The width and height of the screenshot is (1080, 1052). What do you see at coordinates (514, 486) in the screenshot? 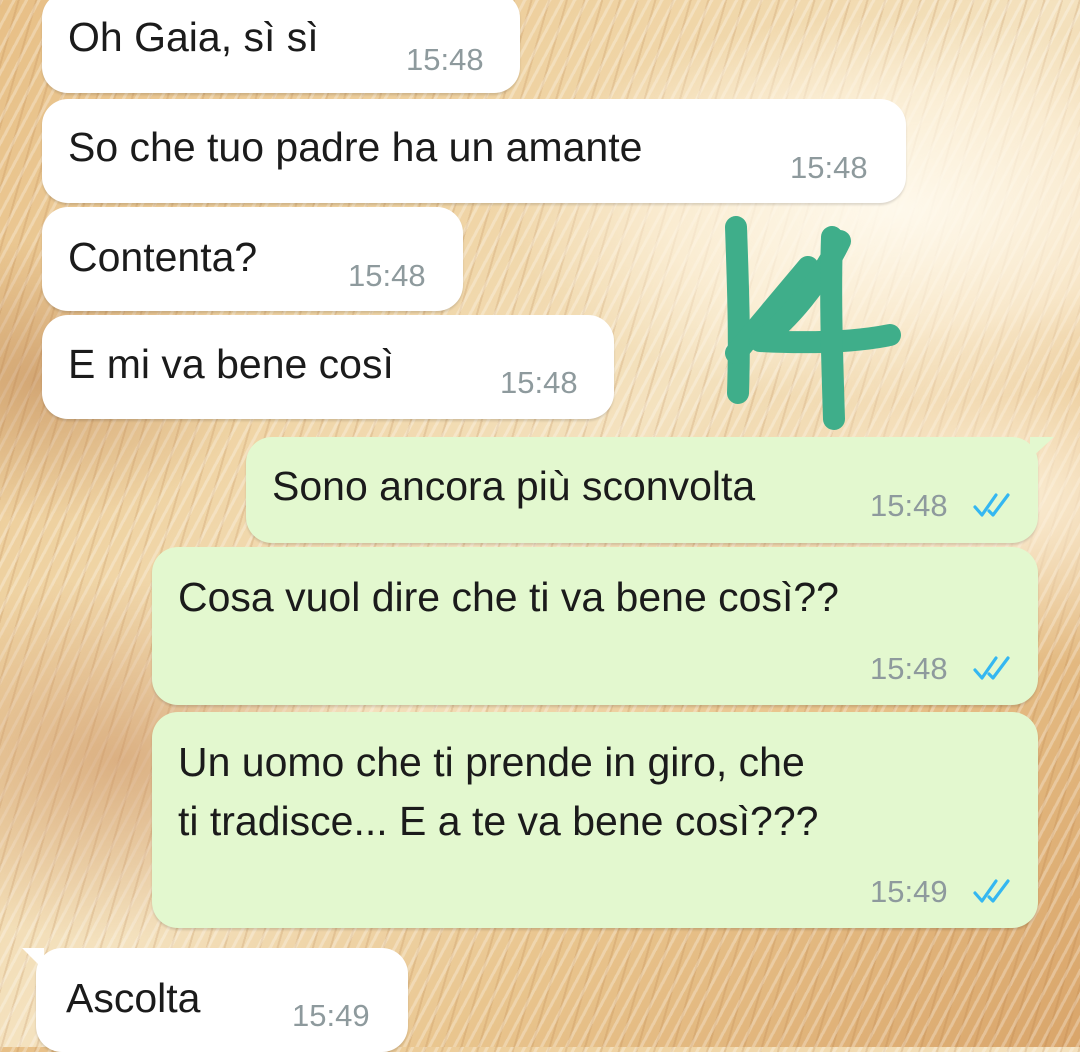
I see `message-text: Sono ancora più sconvolta` at bounding box center [514, 486].